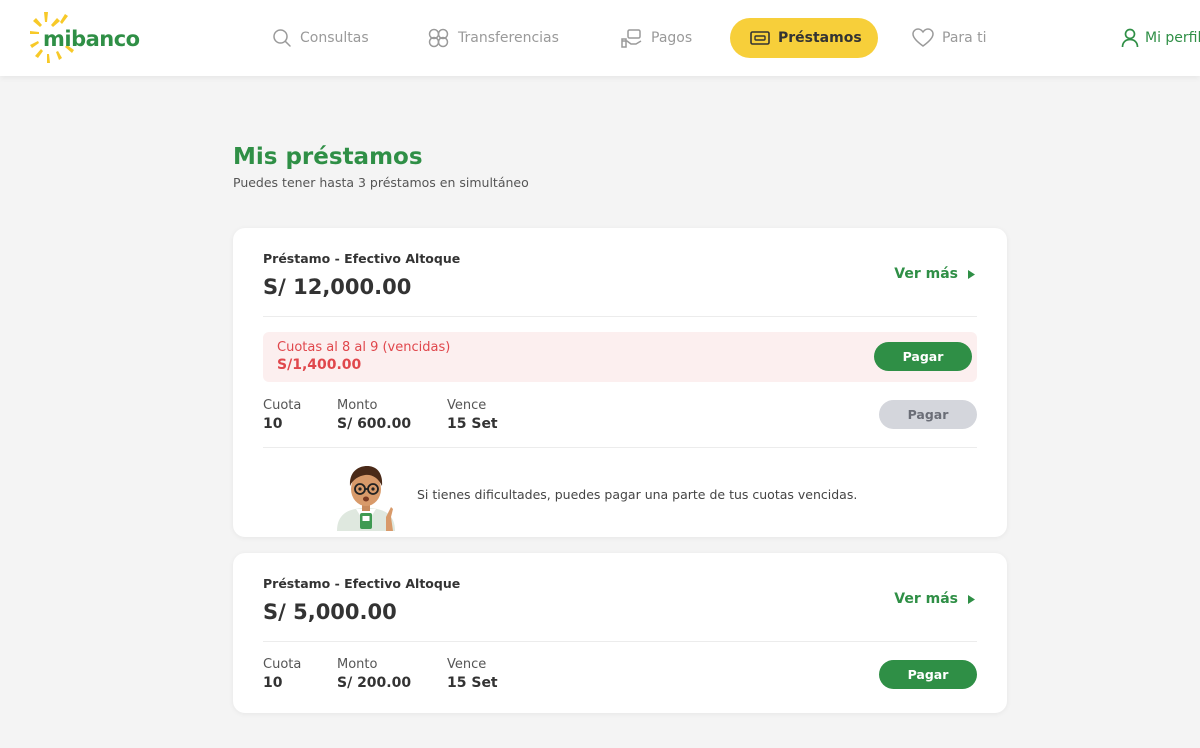  I want to click on pay-overdue-button: Pagar, so click(923, 356).